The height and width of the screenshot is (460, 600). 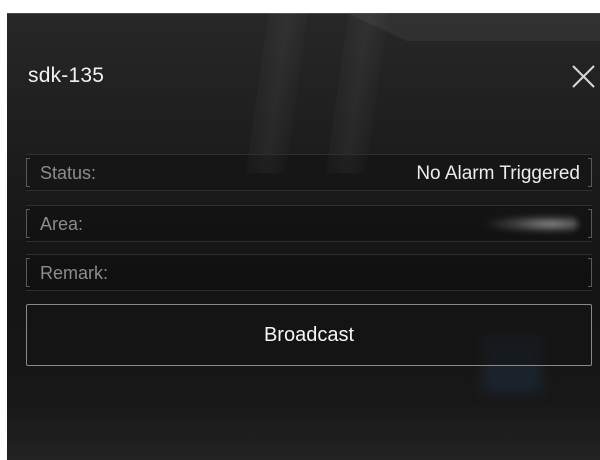 I want to click on remark-label: Remark:, so click(x=74, y=273).